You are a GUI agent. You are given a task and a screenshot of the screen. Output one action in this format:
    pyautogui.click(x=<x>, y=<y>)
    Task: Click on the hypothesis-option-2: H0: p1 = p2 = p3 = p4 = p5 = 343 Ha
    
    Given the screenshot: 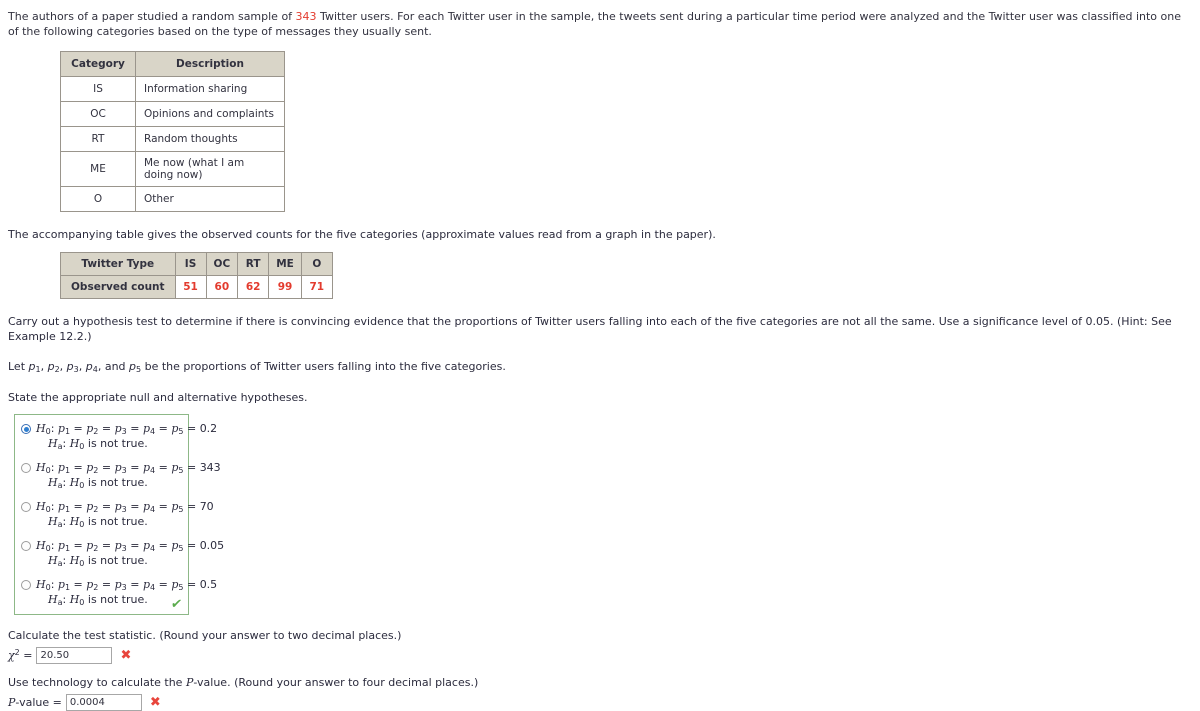 What is the action you would take?
    pyautogui.click(x=121, y=476)
    